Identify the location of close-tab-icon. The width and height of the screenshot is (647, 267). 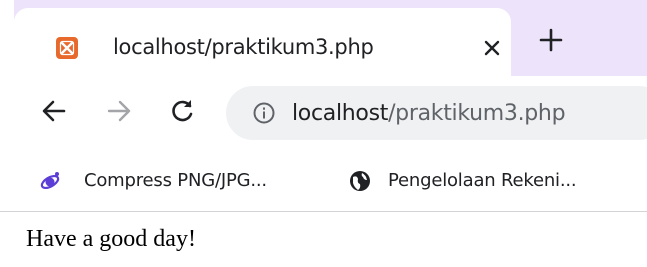
(492, 48).